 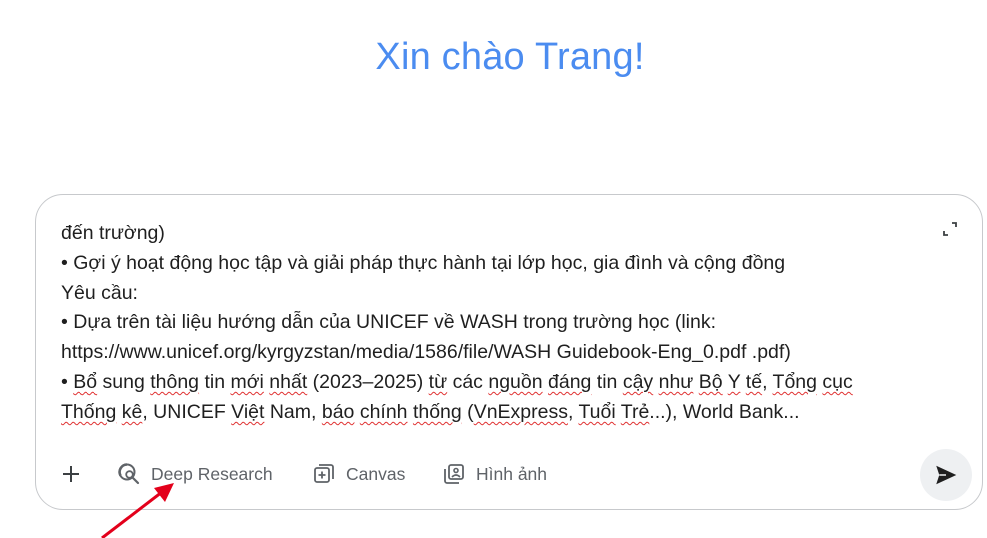 I want to click on expand-button, so click(x=950, y=229).